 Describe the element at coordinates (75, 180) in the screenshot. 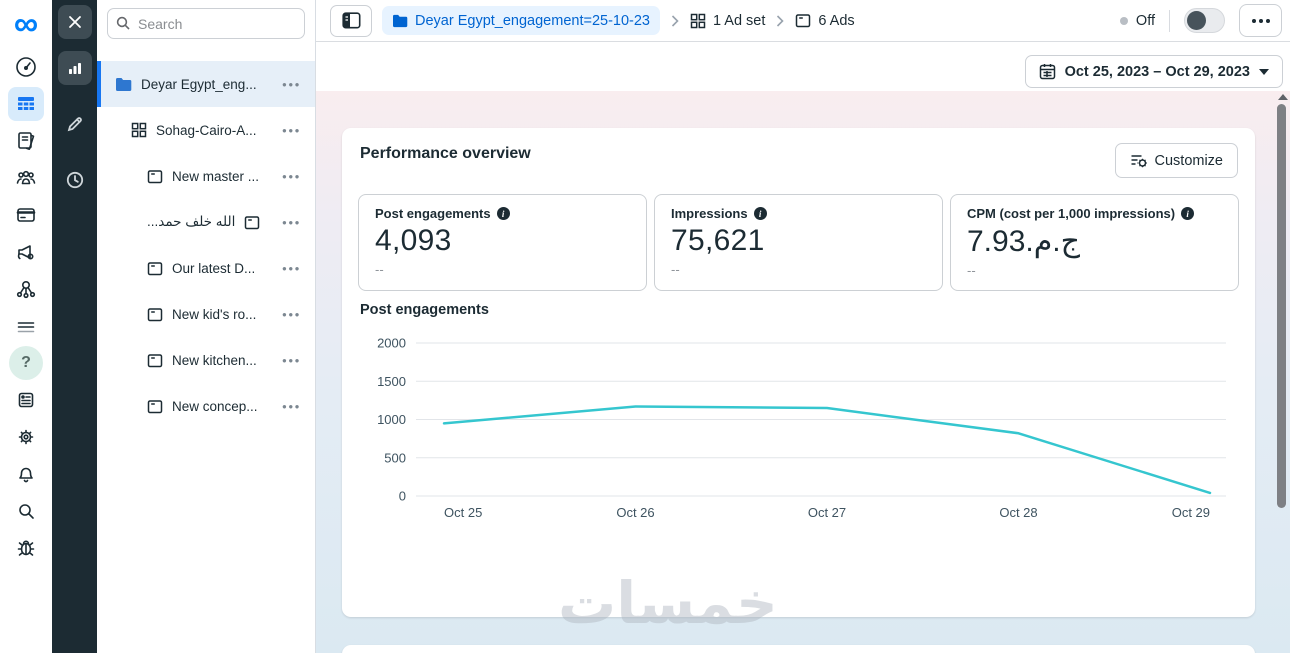

I see `recent-clock-icon` at that location.